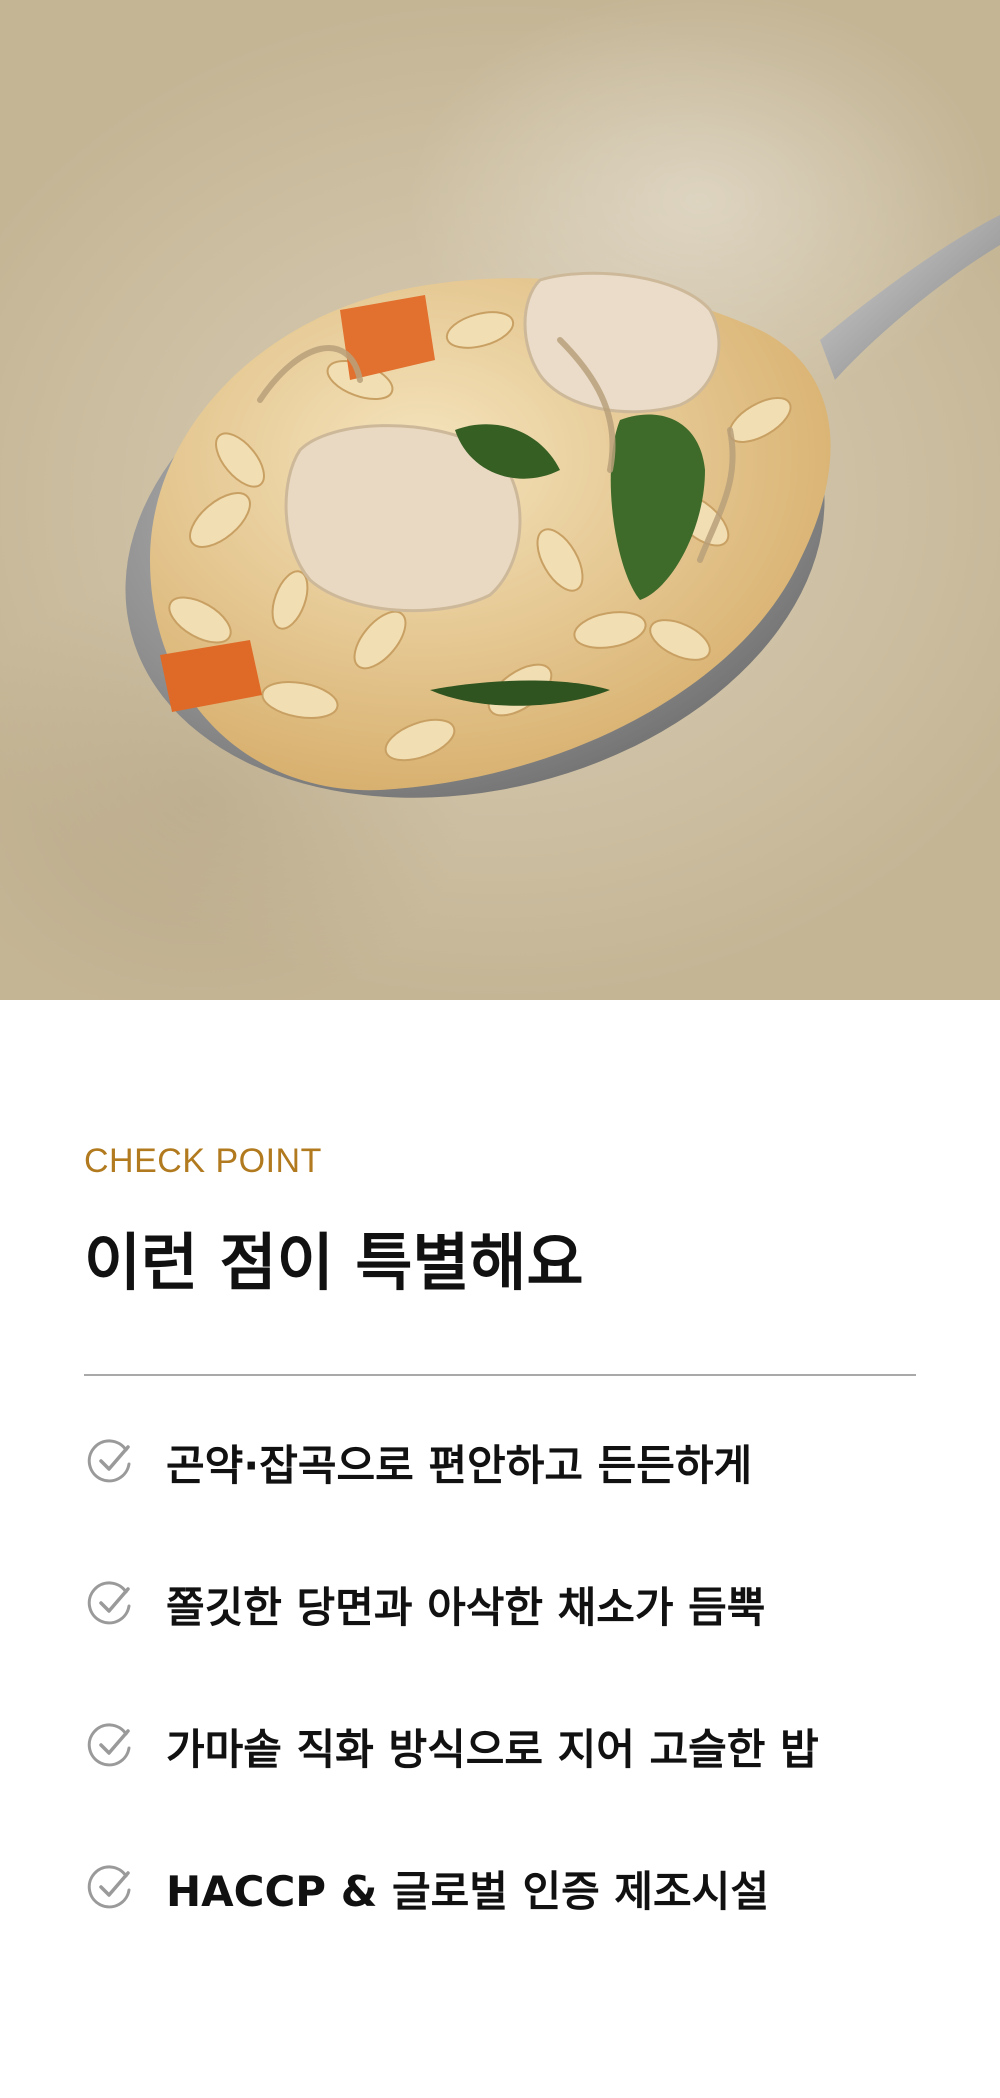  I want to click on check-item: 쫄깃한 당면과 아삭한 채소가 듬뿍, so click(424, 1604).